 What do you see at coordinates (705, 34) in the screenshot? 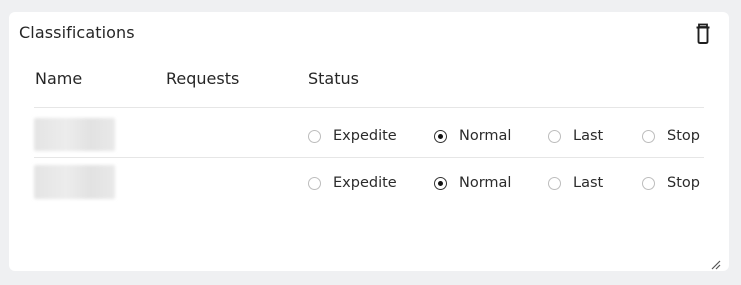
I see `trash-icon` at bounding box center [705, 34].